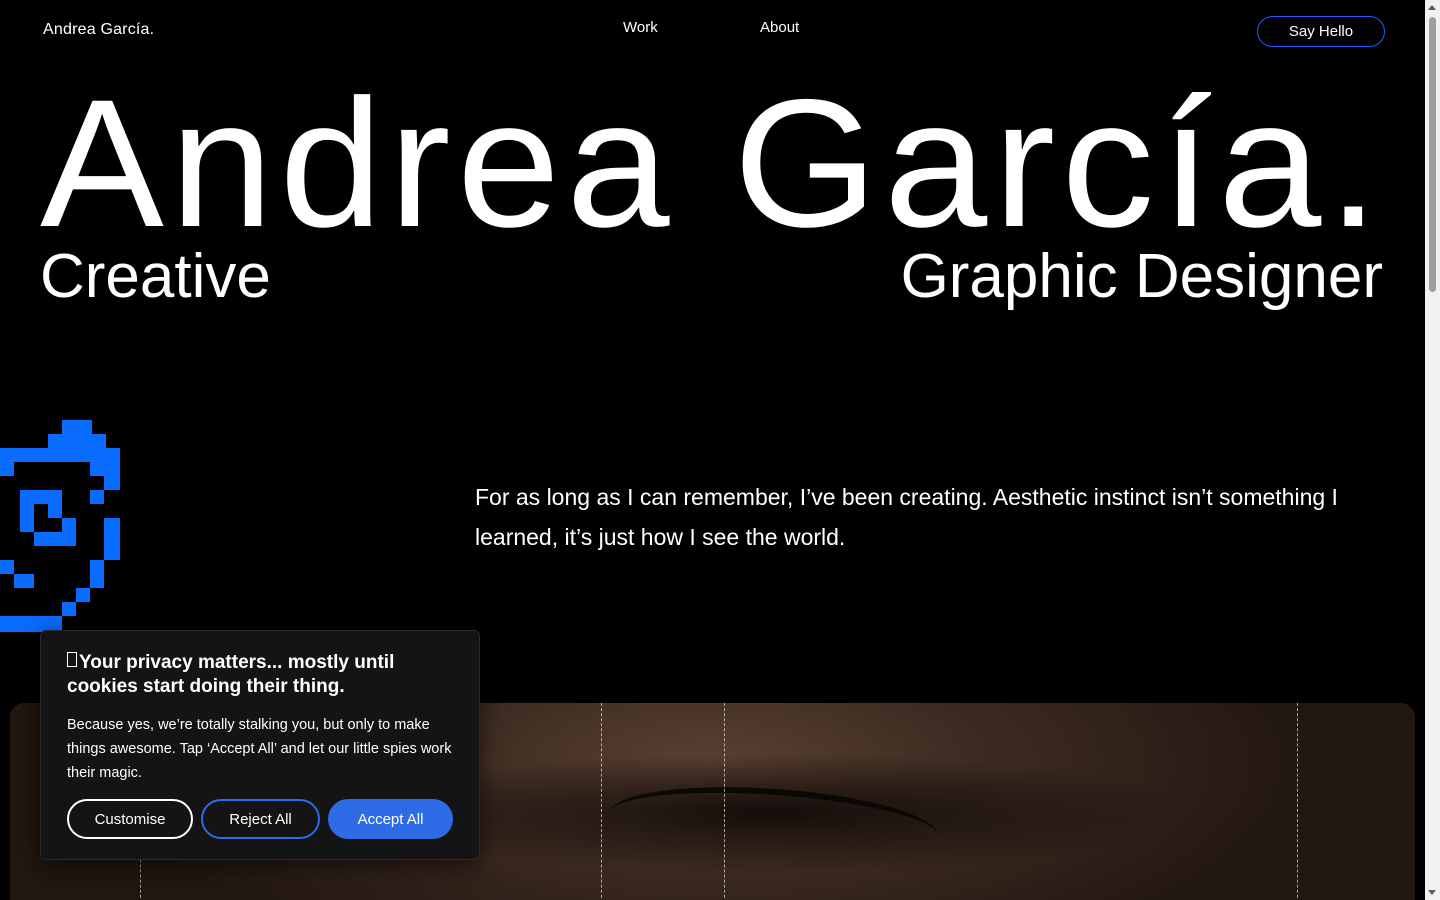  What do you see at coordinates (155, 276) in the screenshot?
I see `hero-tagline-left: Creative` at bounding box center [155, 276].